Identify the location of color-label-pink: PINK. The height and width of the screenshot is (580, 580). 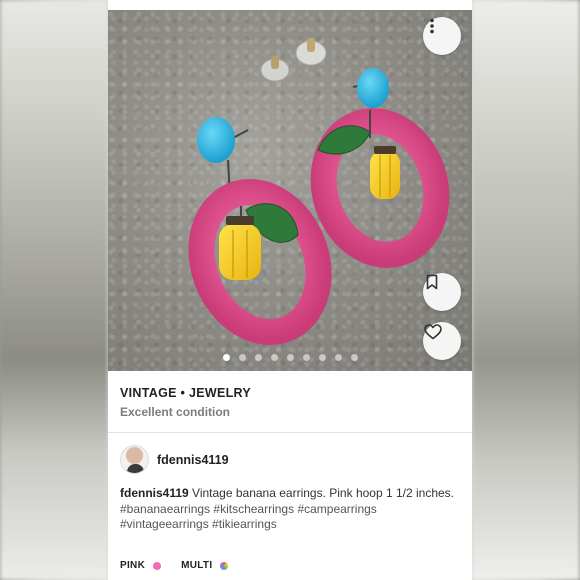
(132, 565).